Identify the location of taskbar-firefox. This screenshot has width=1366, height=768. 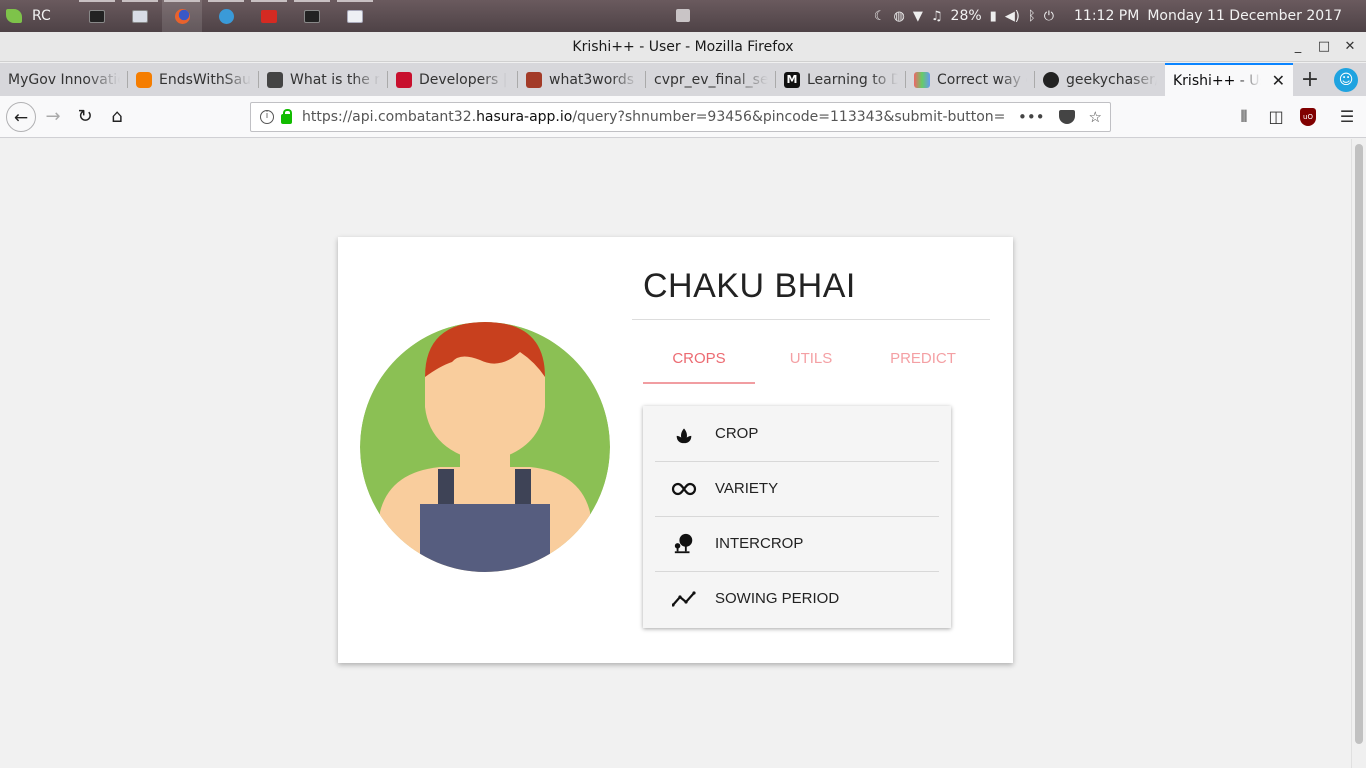
(182, 16).